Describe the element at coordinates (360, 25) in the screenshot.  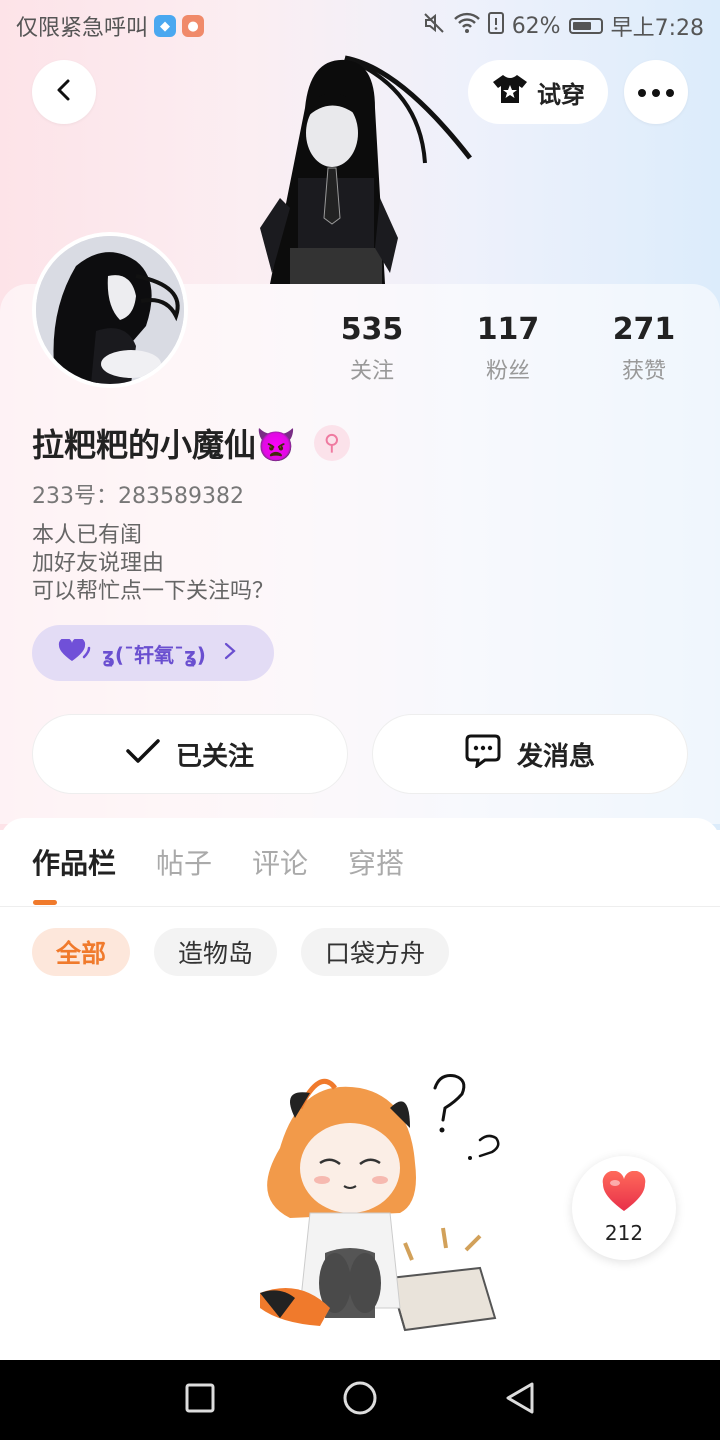
I see `status-bar: 仅限紧急呼叫 ◆ ● 62% 早上7:28` at that location.